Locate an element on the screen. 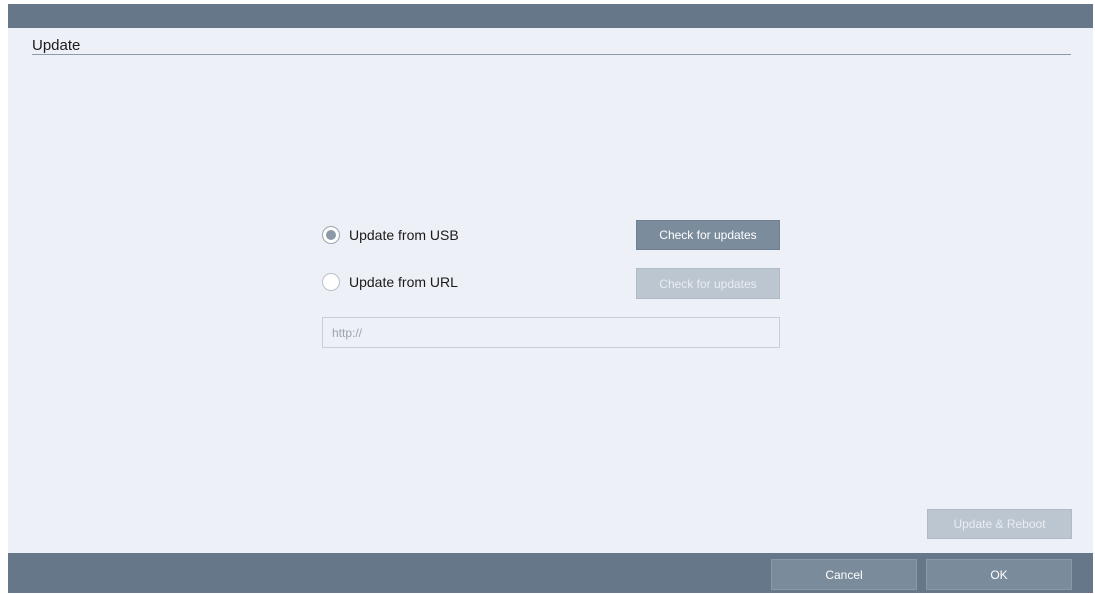 The height and width of the screenshot is (594, 1095). url-option-row: Update from URL is located at coordinates (390, 282).